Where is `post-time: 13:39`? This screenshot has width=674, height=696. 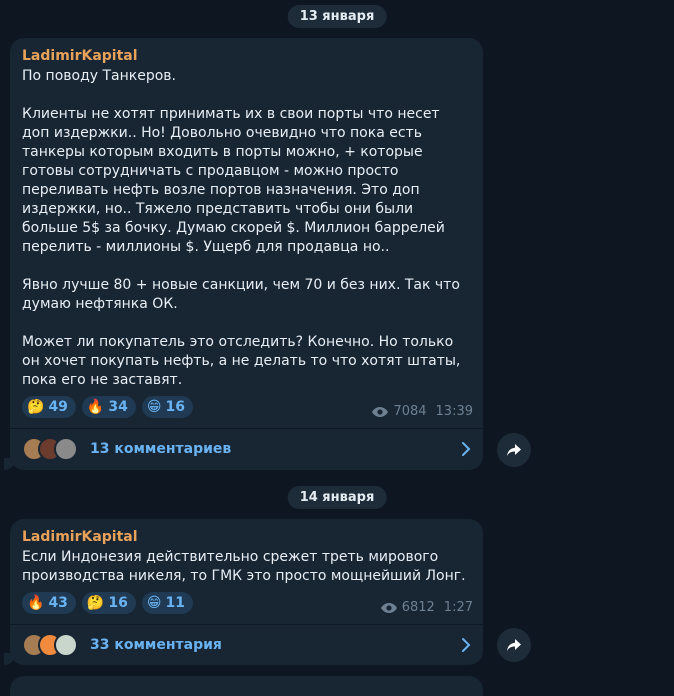
post-time: 13:39 is located at coordinates (454, 411).